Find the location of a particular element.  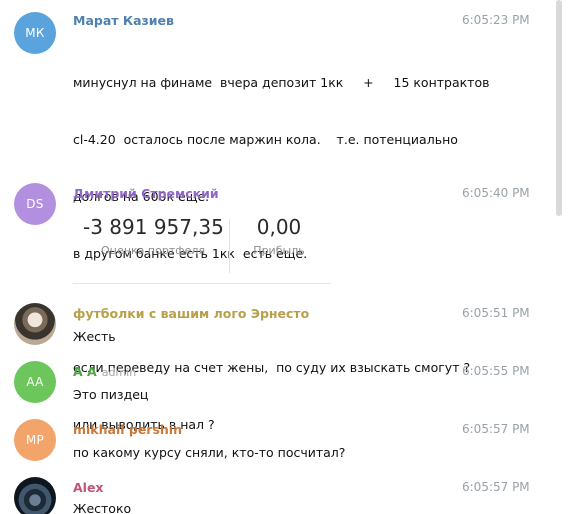

profit-block: 0,00 Прибыль is located at coordinates (279, 236).